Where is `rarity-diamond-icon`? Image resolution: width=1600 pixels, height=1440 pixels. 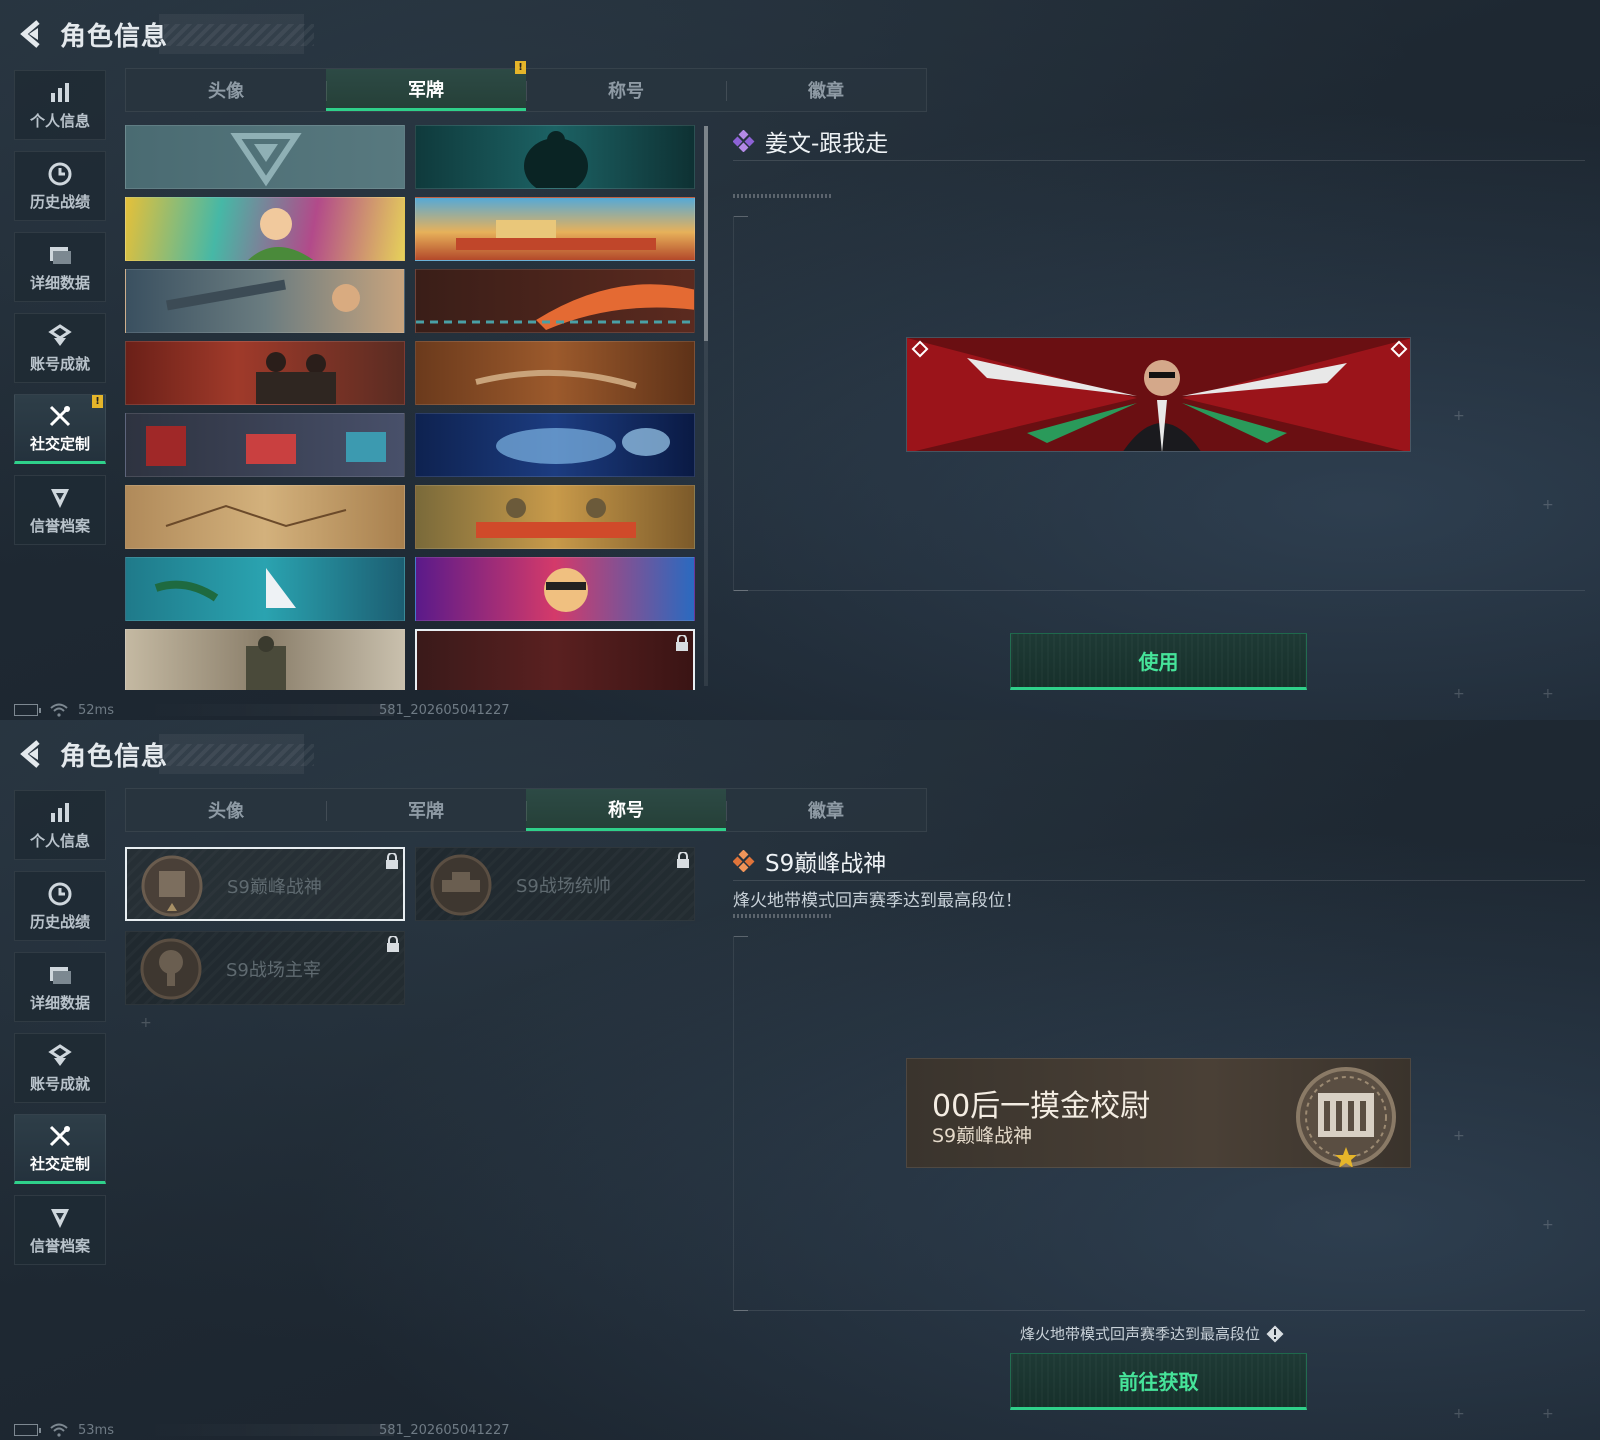
rarity-diamond-icon is located at coordinates (744, 141).